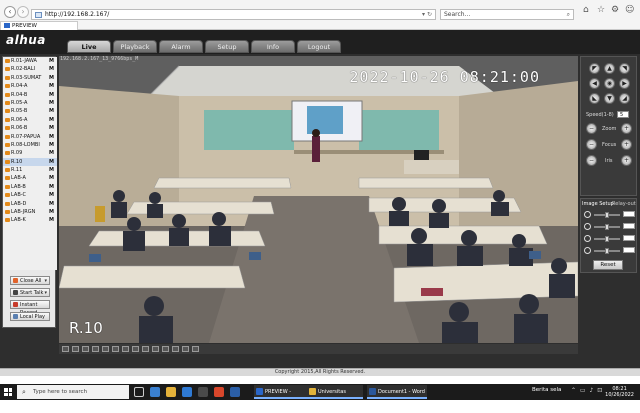  Describe the element at coordinates (227, 46) in the screenshot. I see `tab-setup: Setup` at that location.